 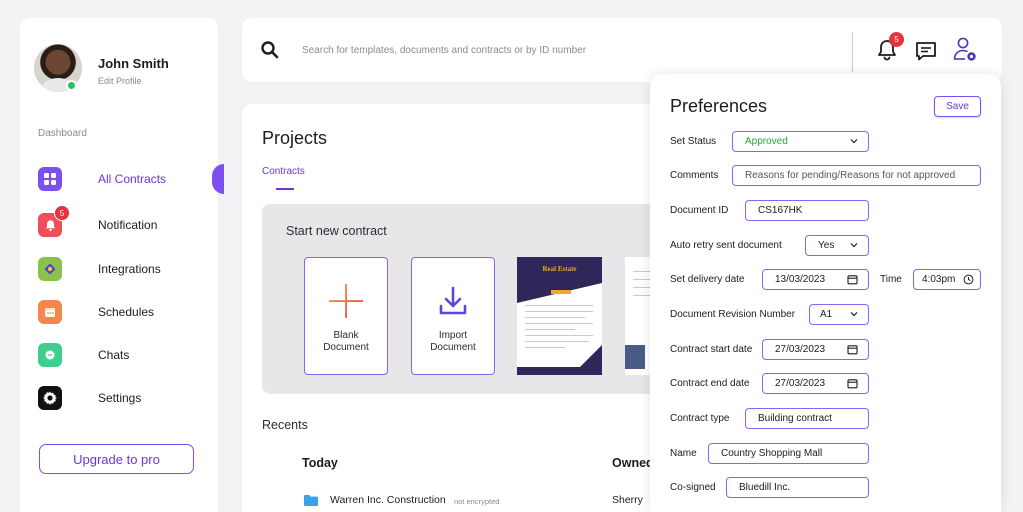 What do you see at coordinates (120, 398) in the screenshot?
I see `sidebar-item-label: Settings` at bounding box center [120, 398].